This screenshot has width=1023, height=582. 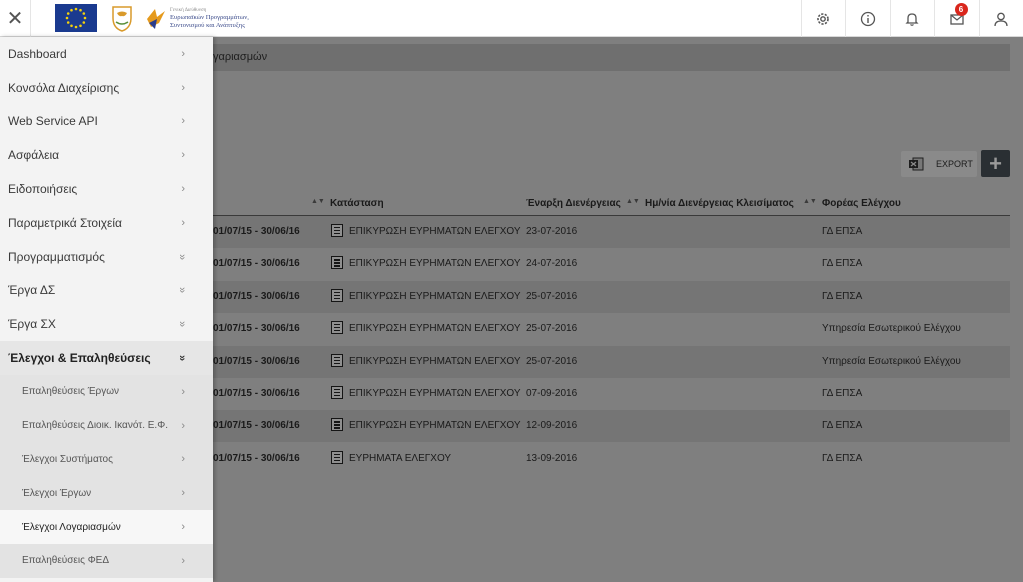 I want to click on sidebar-item-security: Ασφάλεια ›, so click(x=106, y=155).